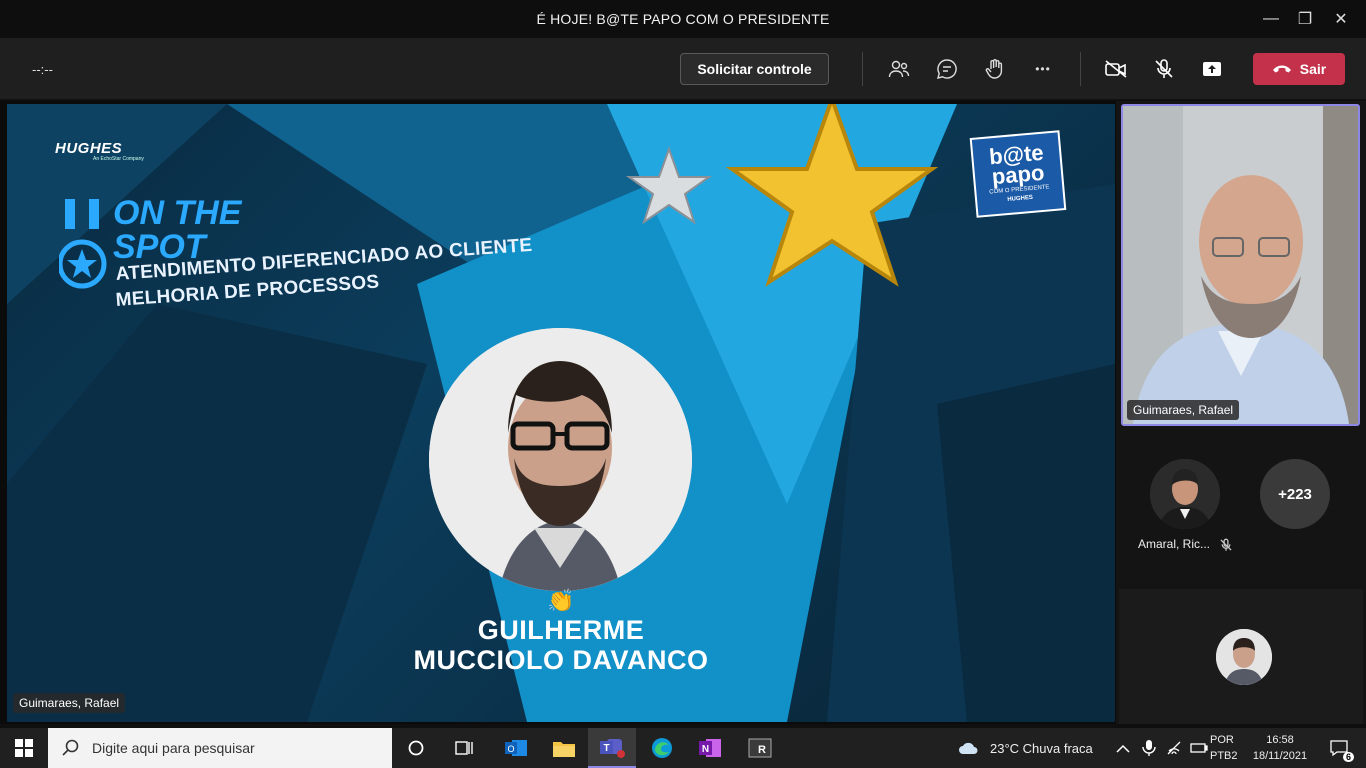 This screenshot has width=1366, height=768. I want to click on outlook-app: O, so click(516, 748).